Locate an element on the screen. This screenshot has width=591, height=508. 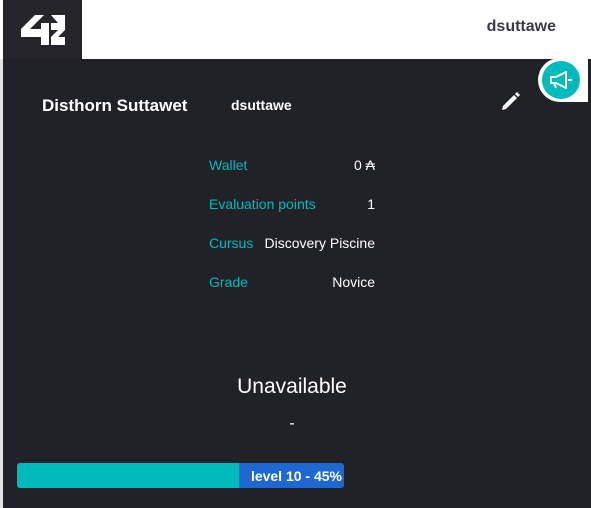
cursus-value: Discovery Piscine is located at coordinates (320, 243).